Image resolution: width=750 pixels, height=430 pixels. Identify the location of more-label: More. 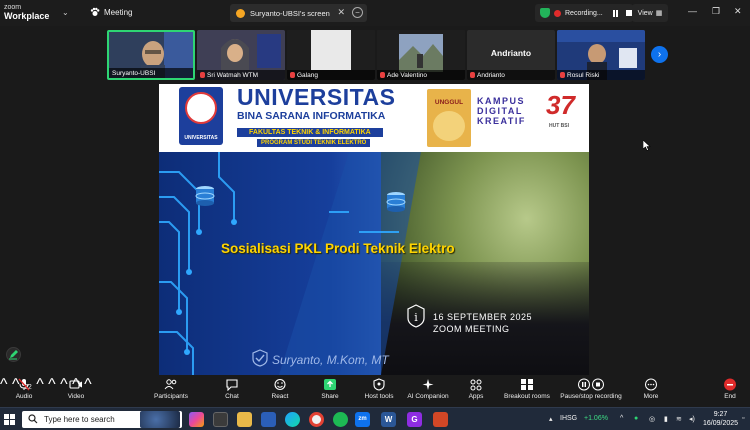
(651, 396).